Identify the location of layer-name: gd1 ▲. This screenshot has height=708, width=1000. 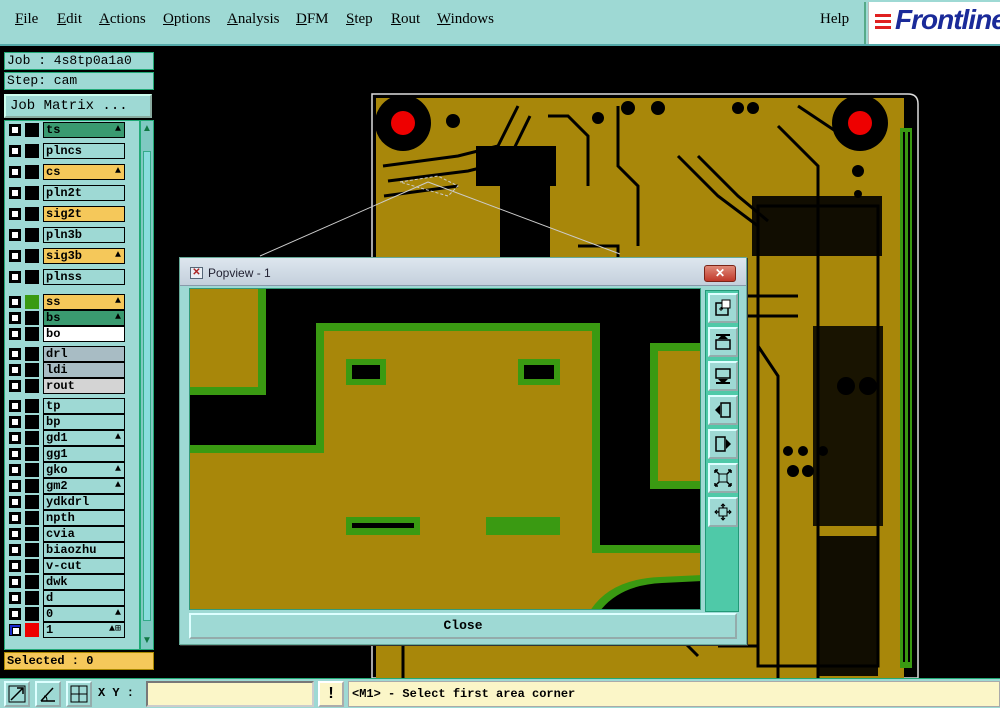
(84, 438).